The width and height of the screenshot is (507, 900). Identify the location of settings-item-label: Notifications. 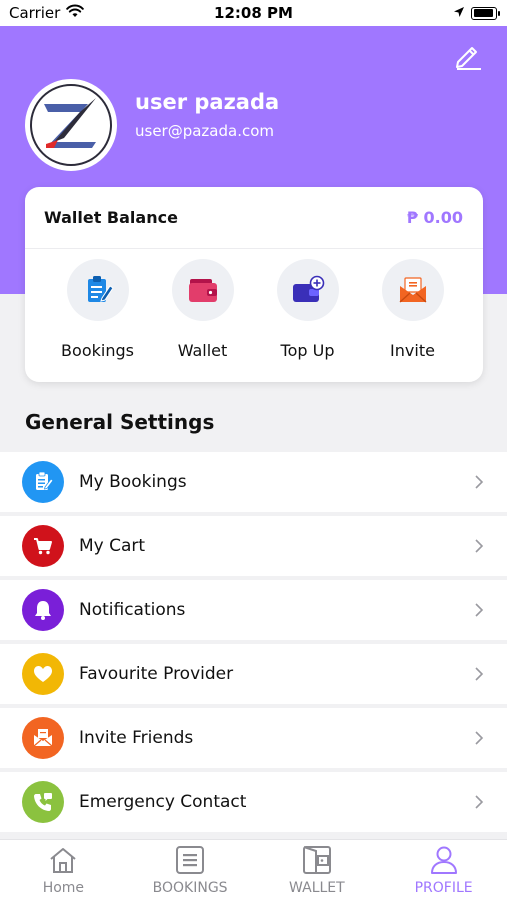
(132, 610).